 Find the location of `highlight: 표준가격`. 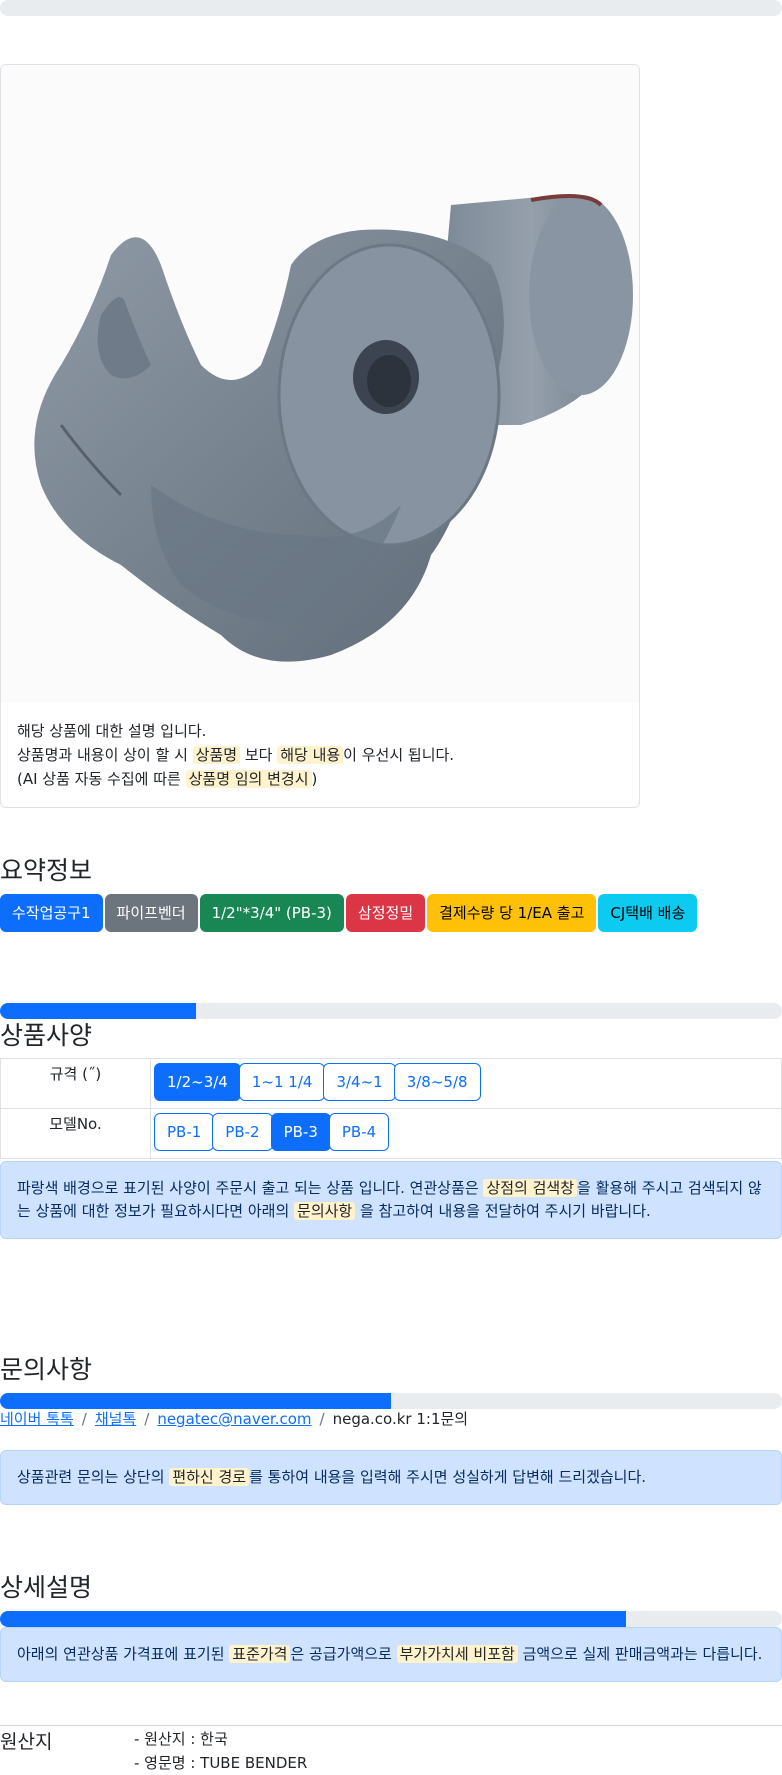

highlight: 표준가격 is located at coordinates (260, 1654).